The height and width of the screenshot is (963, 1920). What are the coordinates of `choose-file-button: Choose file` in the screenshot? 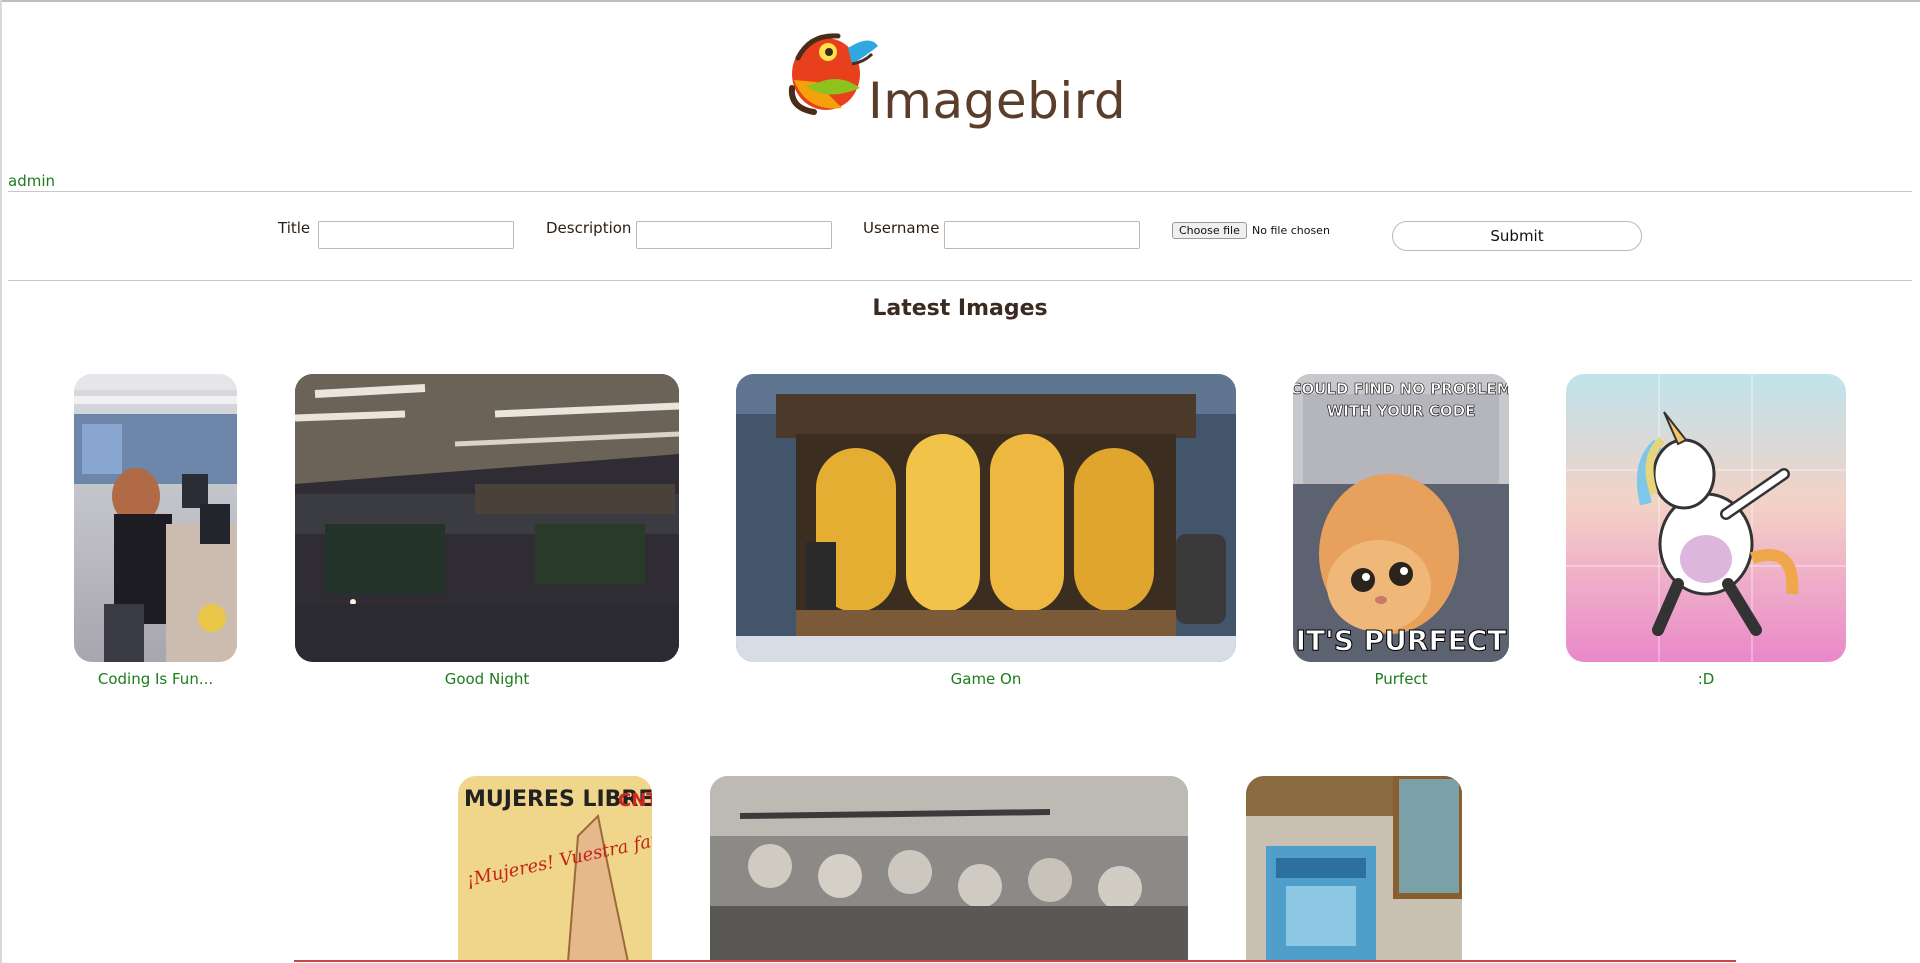 It's located at (1209, 230).